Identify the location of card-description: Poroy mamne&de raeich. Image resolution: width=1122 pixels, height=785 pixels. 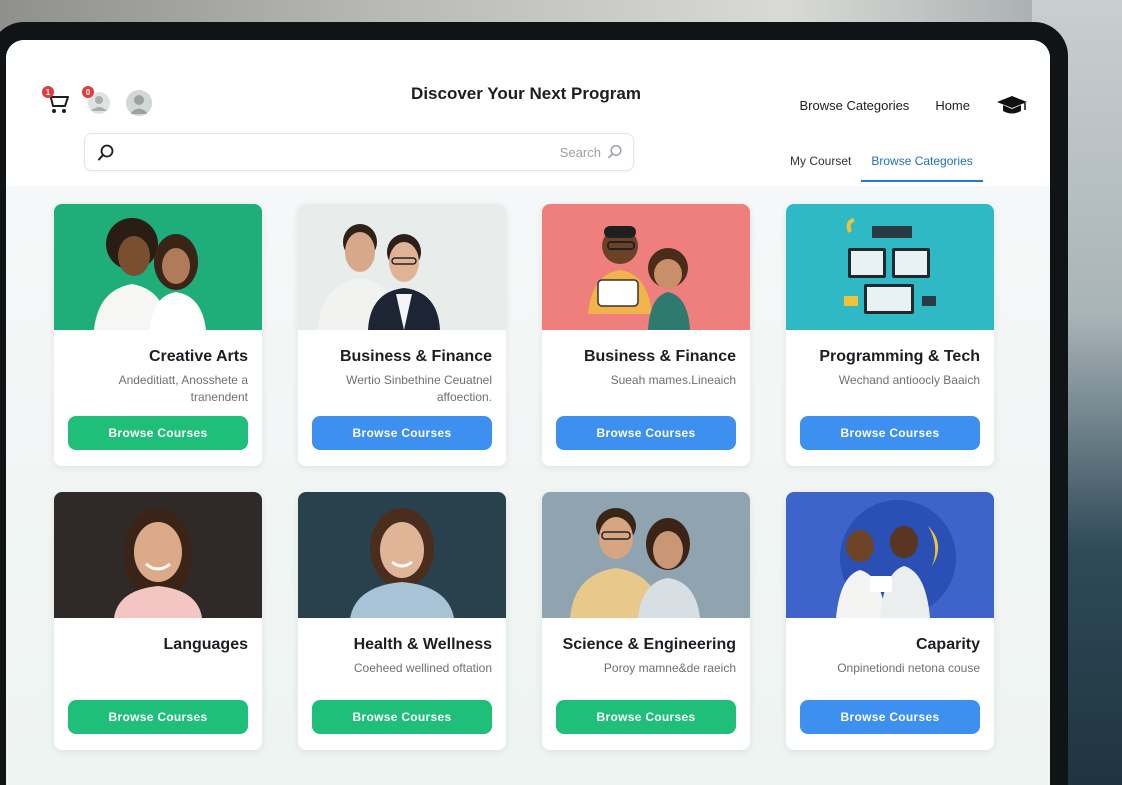
(669, 668).